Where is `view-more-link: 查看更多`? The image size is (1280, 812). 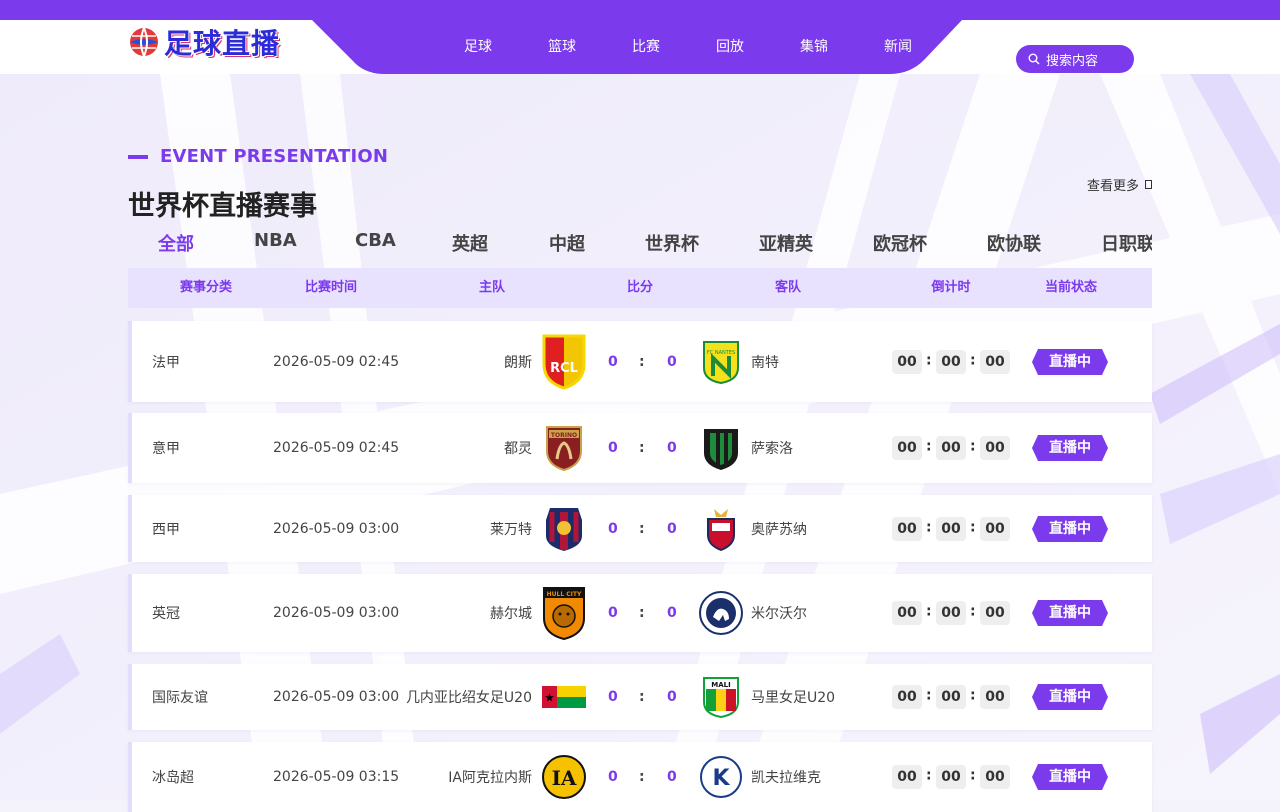 view-more-link: 查看更多 is located at coordinates (1119, 184).